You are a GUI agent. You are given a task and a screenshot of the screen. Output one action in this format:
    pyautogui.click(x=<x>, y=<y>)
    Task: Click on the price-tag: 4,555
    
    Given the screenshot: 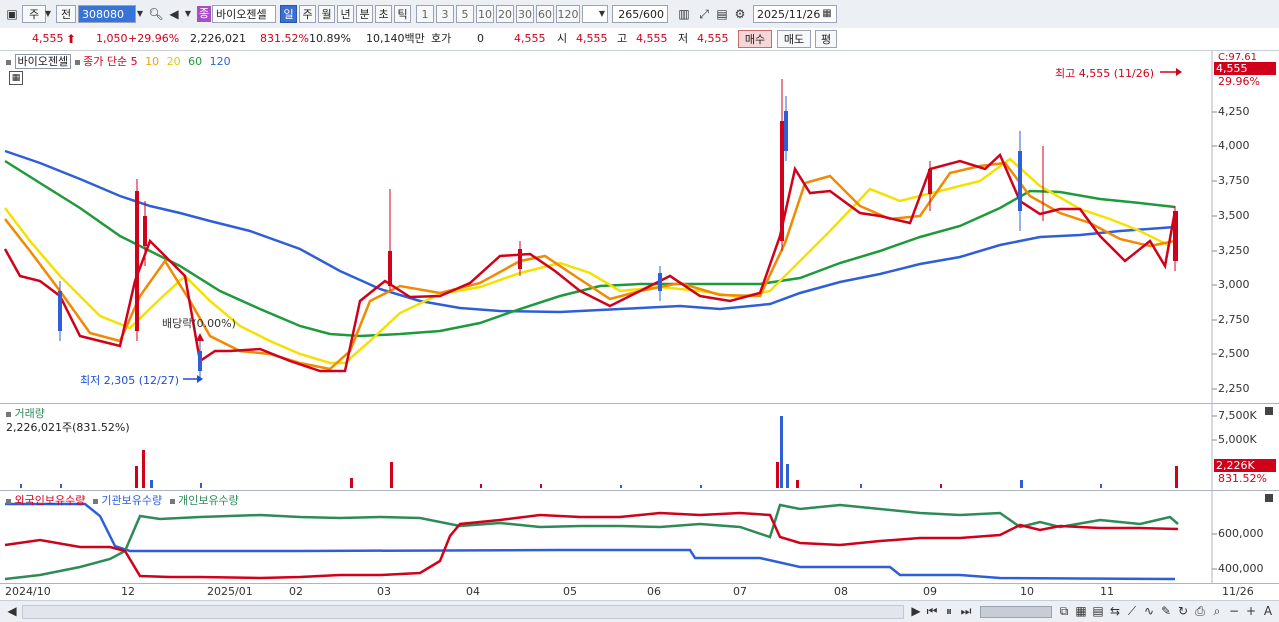 What is the action you would take?
    pyautogui.click(x=1245, y=68)
    